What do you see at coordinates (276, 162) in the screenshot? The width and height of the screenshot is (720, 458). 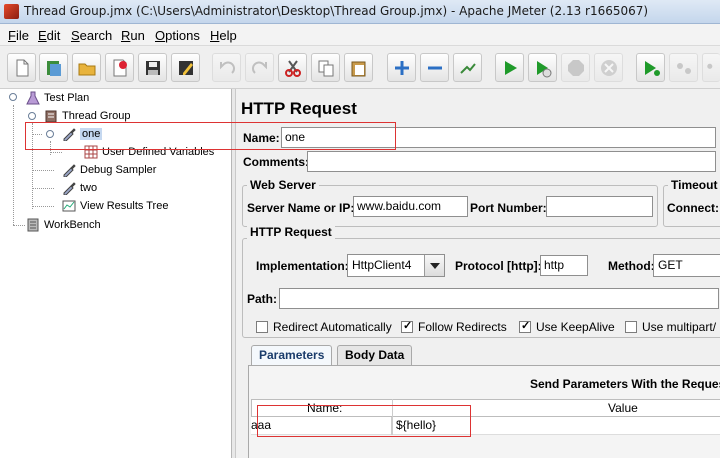 I see `comments-label: Comments:` at bounding box center [276, 162].